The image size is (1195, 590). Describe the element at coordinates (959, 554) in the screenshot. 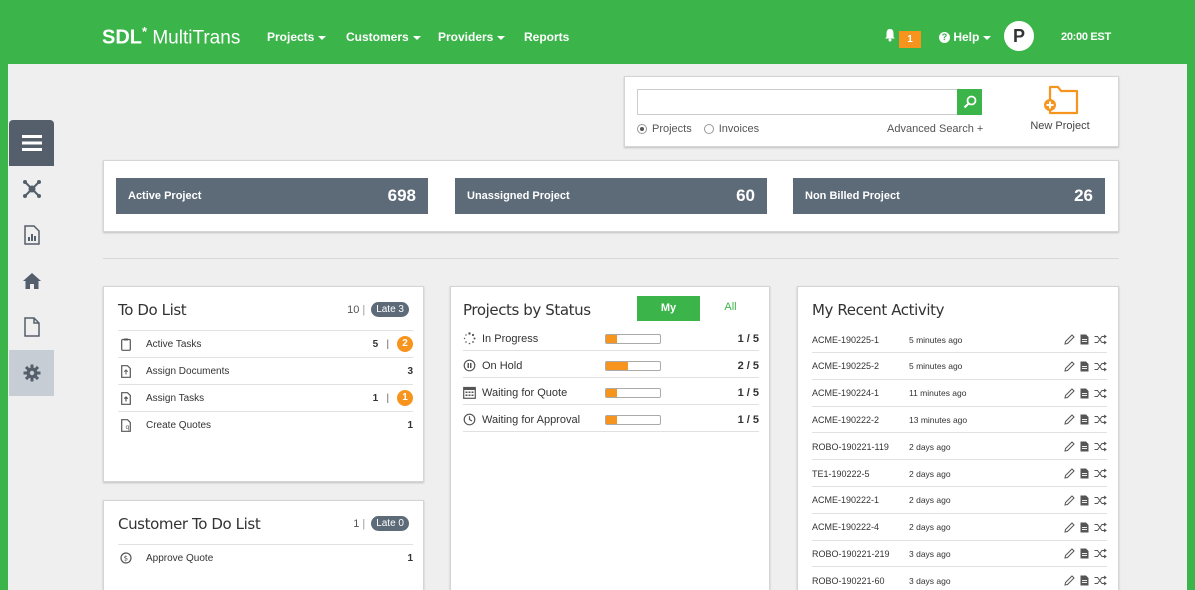

I see `activity-row: ROBO-190221-219 3 days ago` at that location.